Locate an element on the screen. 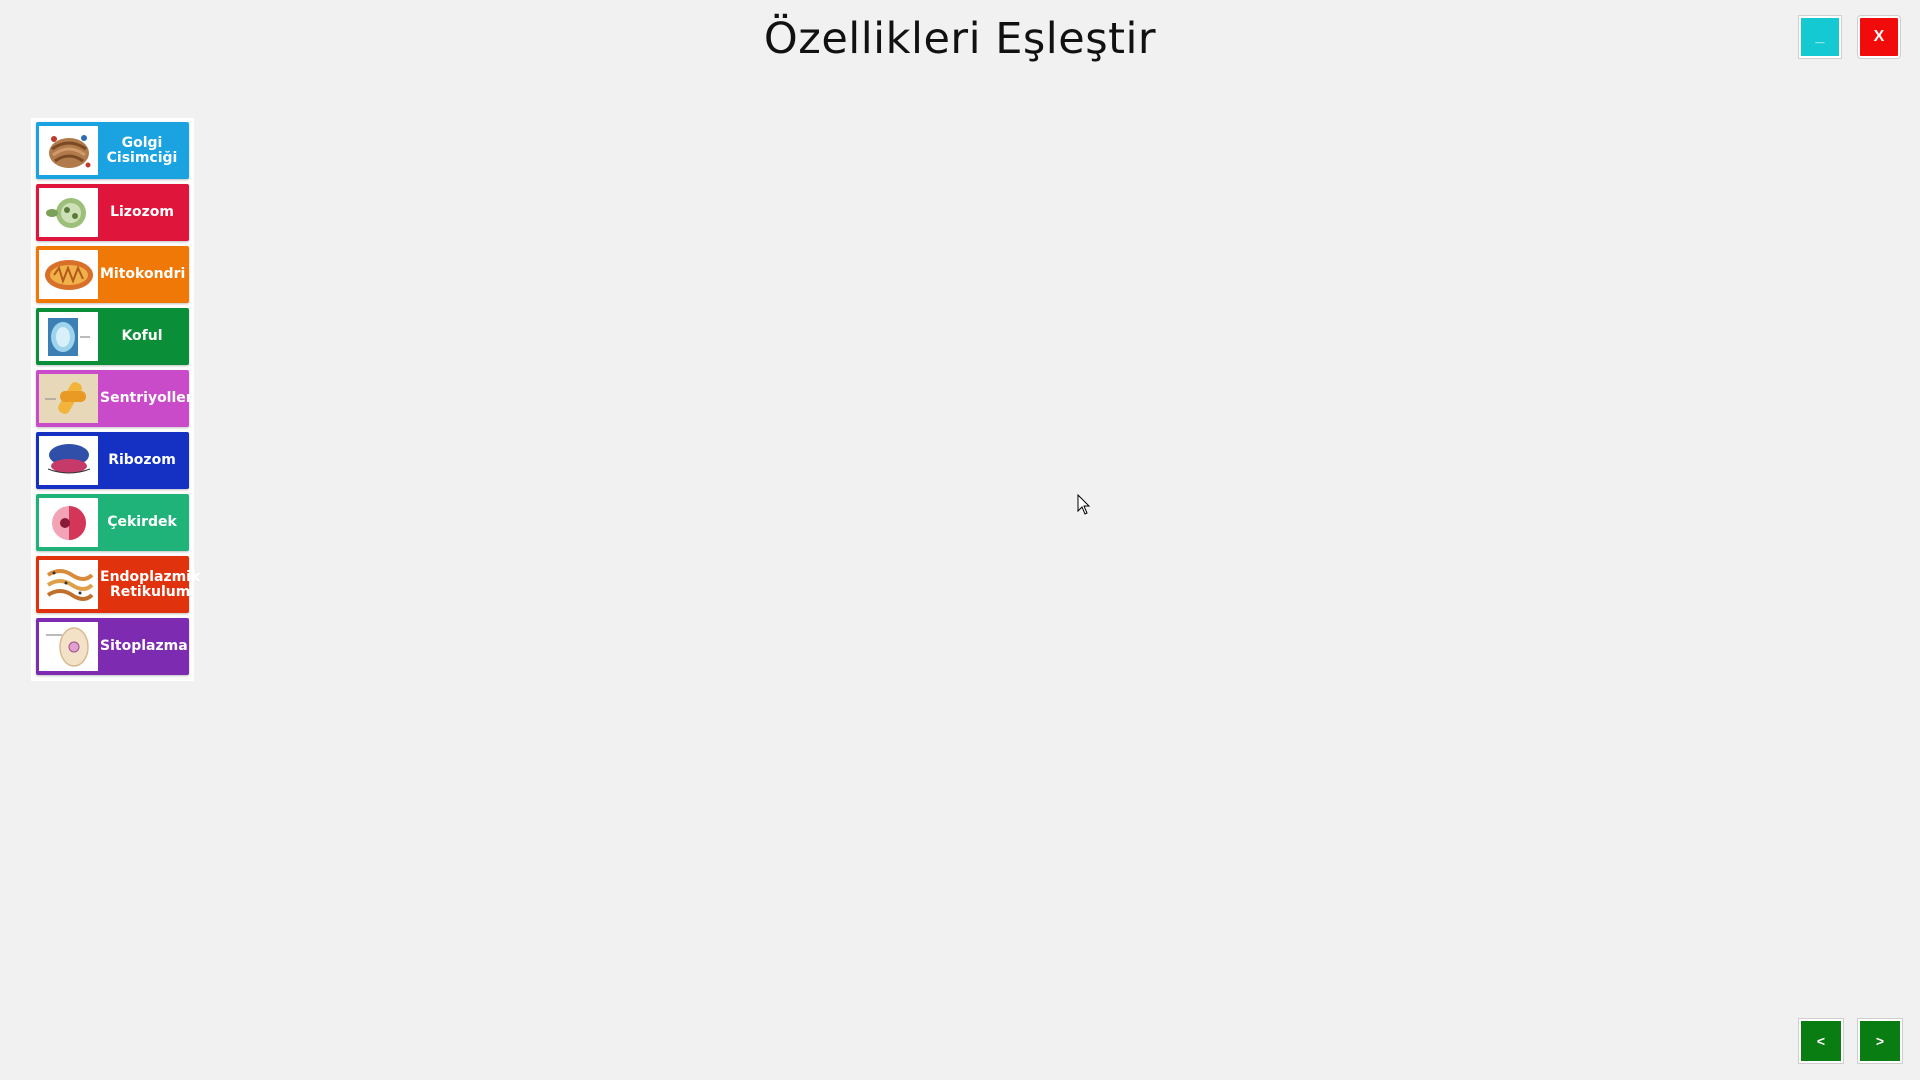  er-image is located at coordinates (68, 584).